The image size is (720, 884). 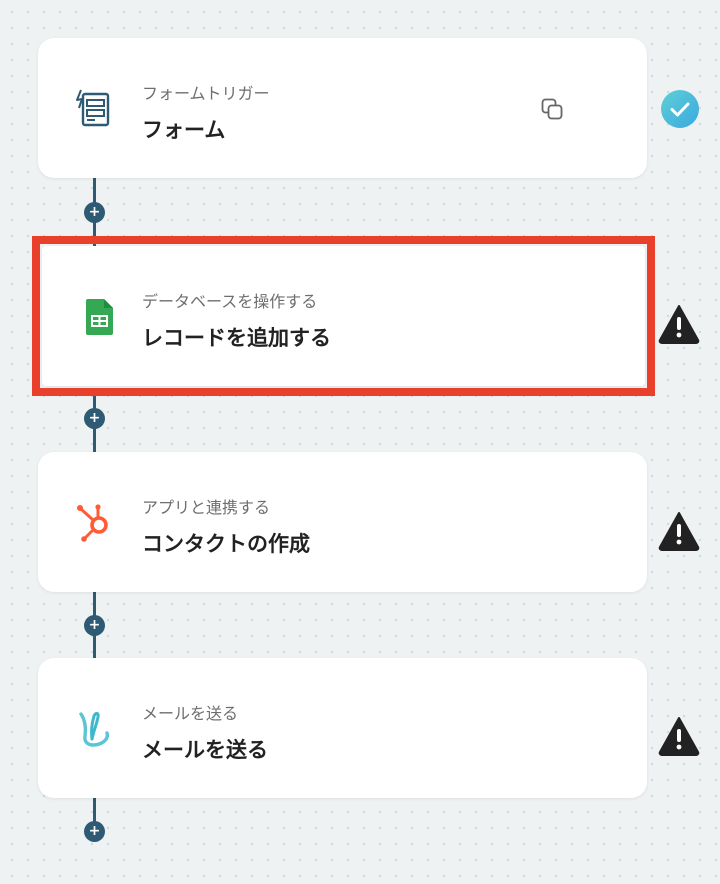 What do you see at coordinates (206, 507) in the screenshot?
I see `step-subtitle: アプリと連携する` at bounding box center [206, 507].